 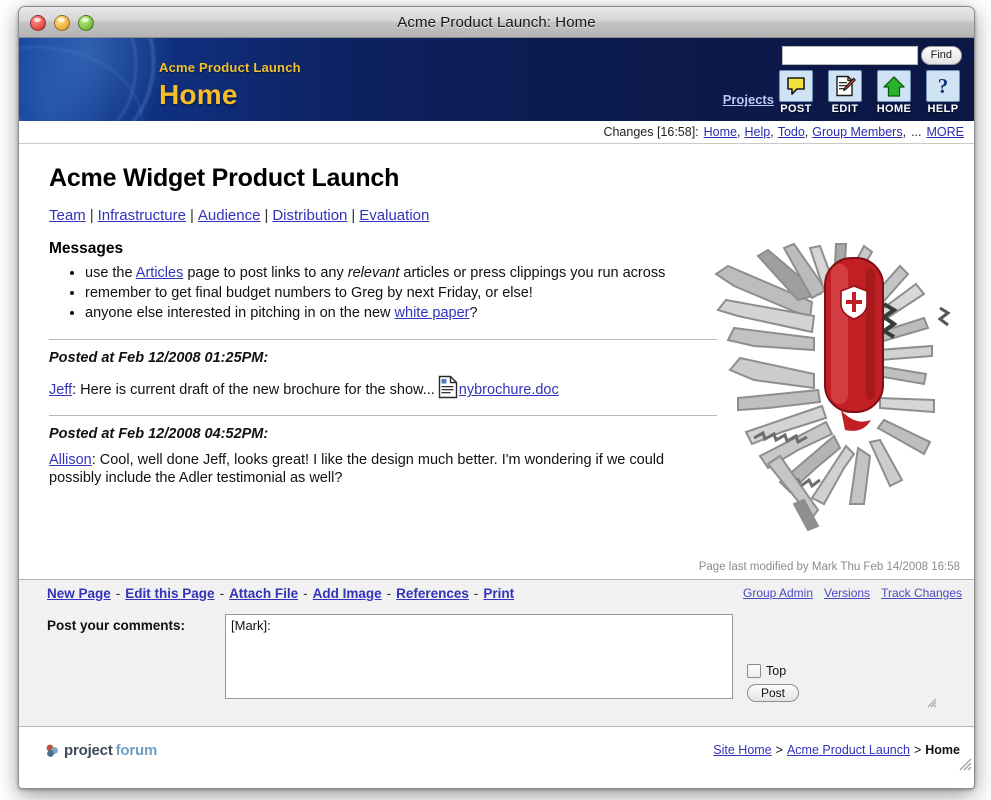 What do you see at coordinates (88, 750) in the screenshot?
I see `logo-text-project: project` at bounding box center [88, 750].